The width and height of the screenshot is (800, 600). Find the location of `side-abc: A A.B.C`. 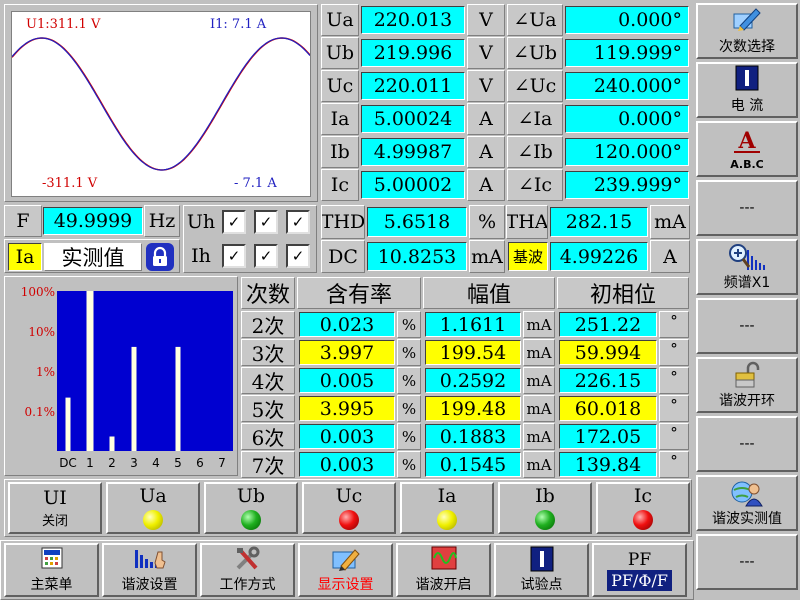

side-abc: A A.B.C is located at coordinates (747, 149).